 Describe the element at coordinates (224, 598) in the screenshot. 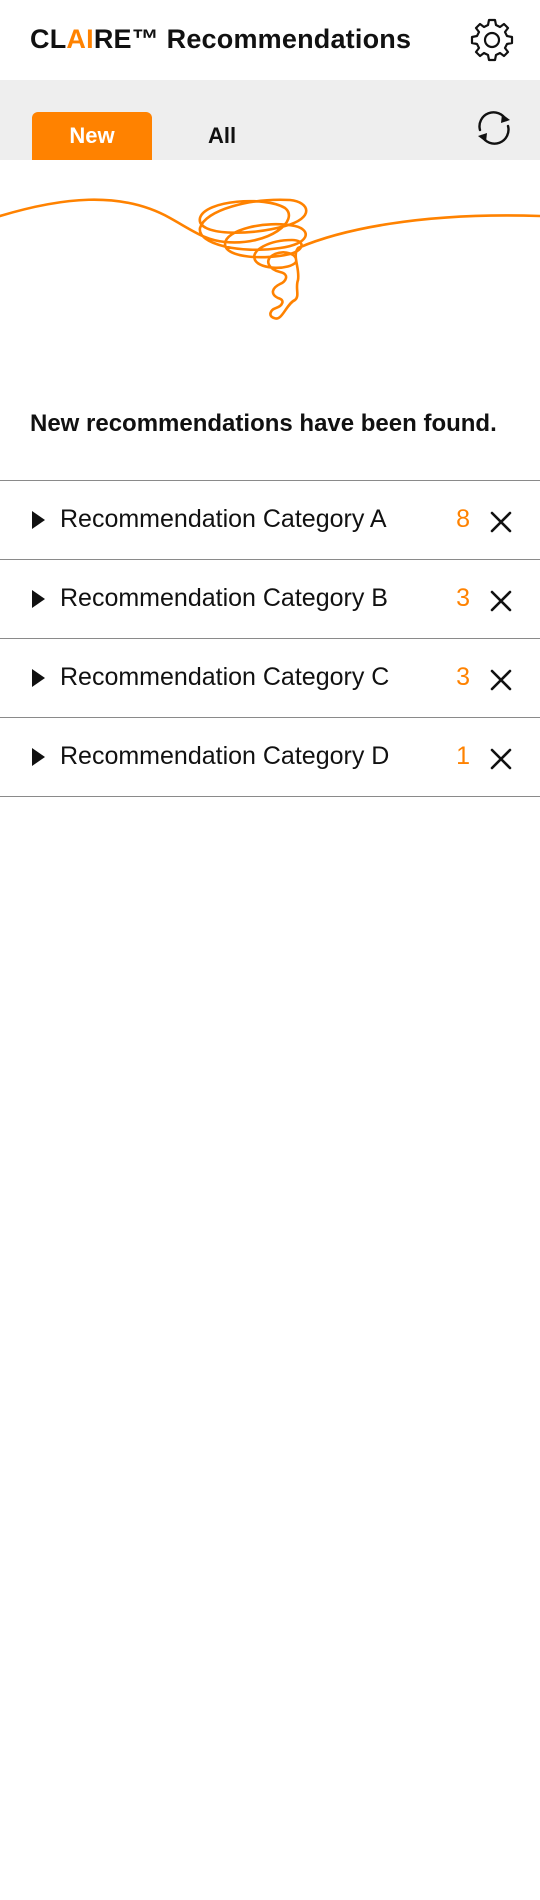

I see `category-label: Recommendation Category B` at that location.